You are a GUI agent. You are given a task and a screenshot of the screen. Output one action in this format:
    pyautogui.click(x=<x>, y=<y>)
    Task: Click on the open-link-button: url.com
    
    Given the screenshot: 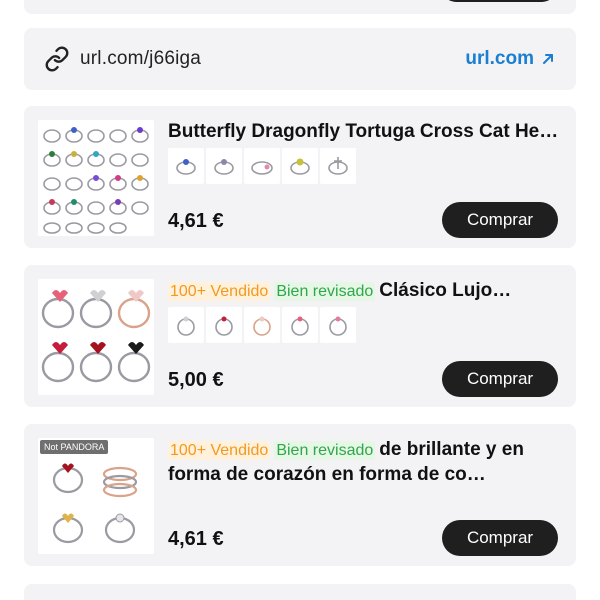 What is the action you would take?
    pyautogui.click(x=510, y=59)
    